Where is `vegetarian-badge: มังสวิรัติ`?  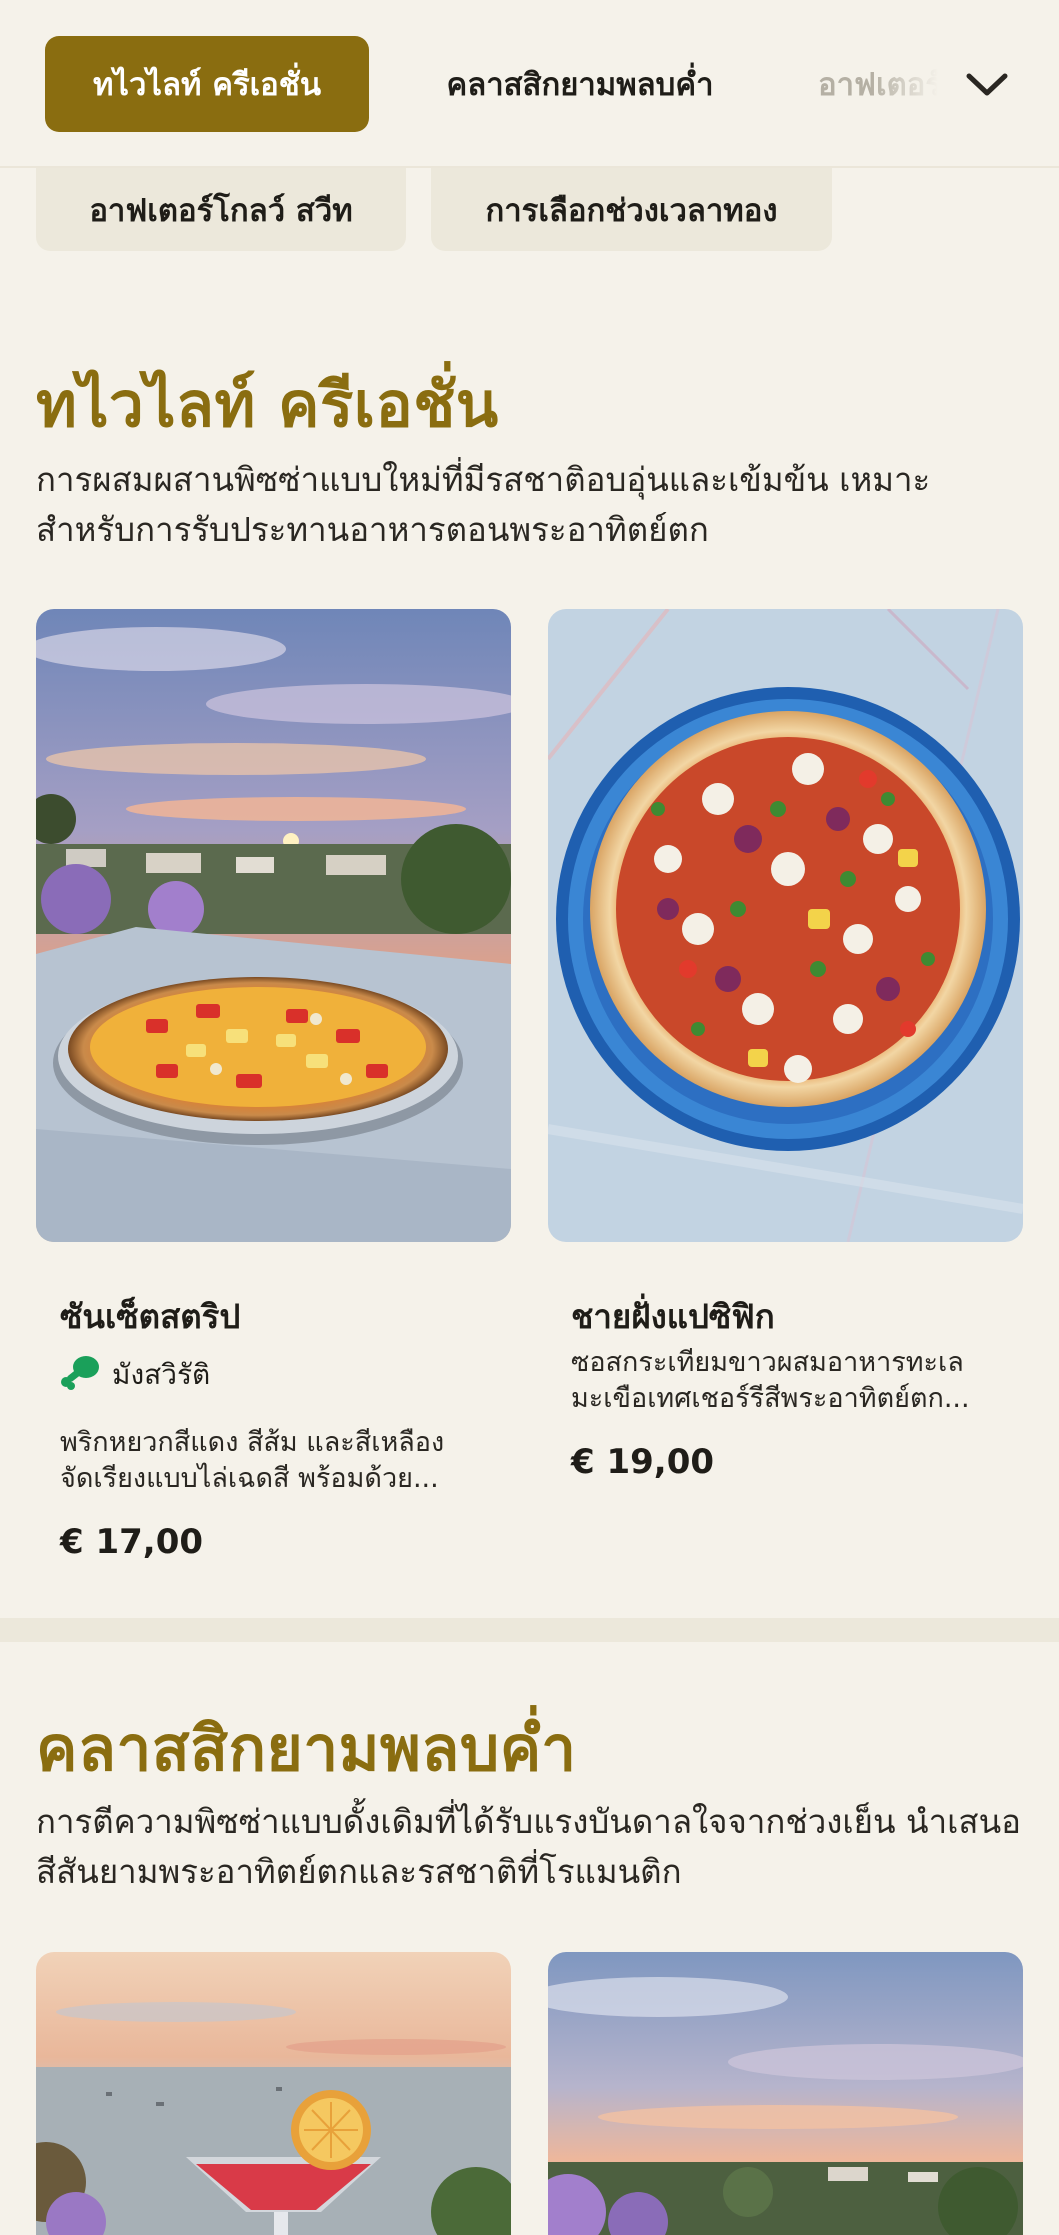 vegetarian-badge: มังสวิรัติ is located at coordinates (135, 1375).